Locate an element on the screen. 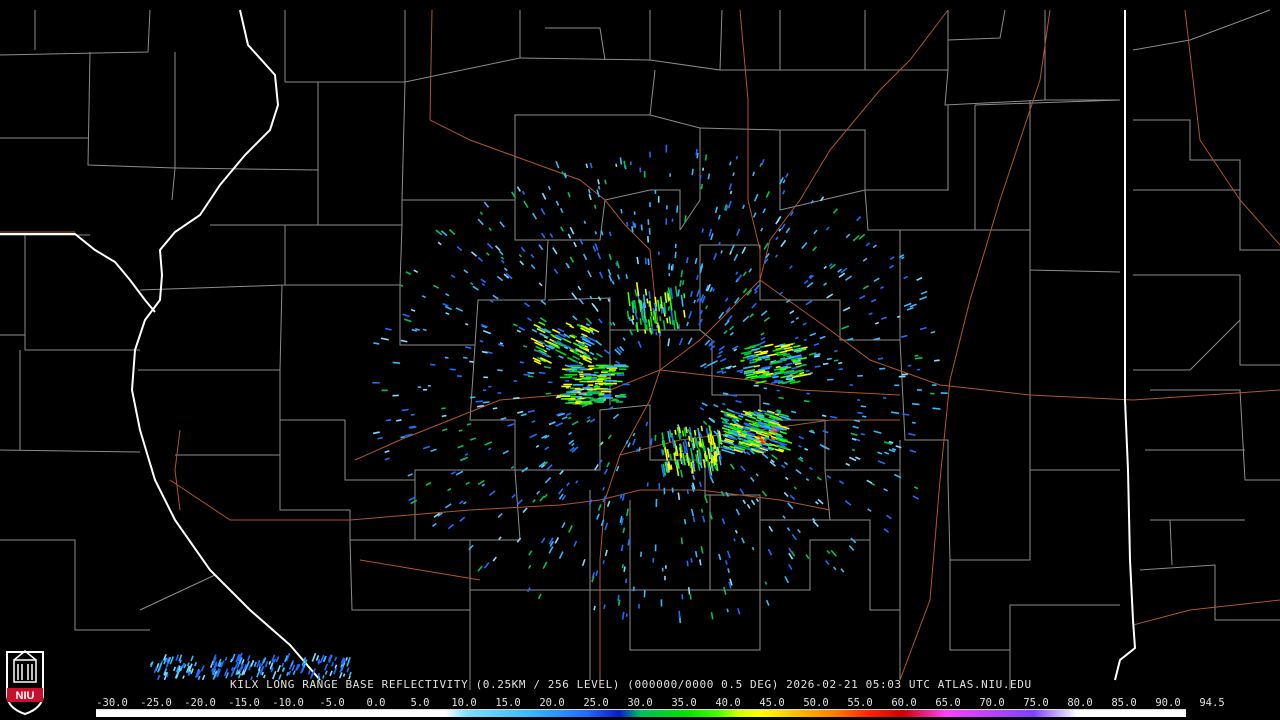 Image resolution: width=1280 pixels, height=720 pixels. scale-label: -20.0 is located at coordinates (200, 703).